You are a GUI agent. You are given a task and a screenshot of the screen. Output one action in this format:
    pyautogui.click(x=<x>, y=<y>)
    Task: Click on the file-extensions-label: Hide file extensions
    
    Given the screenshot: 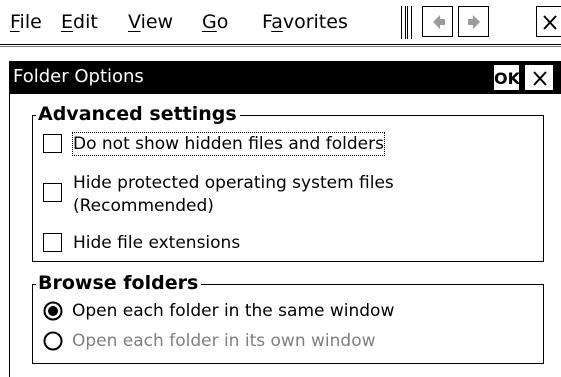 What is the action you would take?
    pyautogui.click(x=156, y=243)
    